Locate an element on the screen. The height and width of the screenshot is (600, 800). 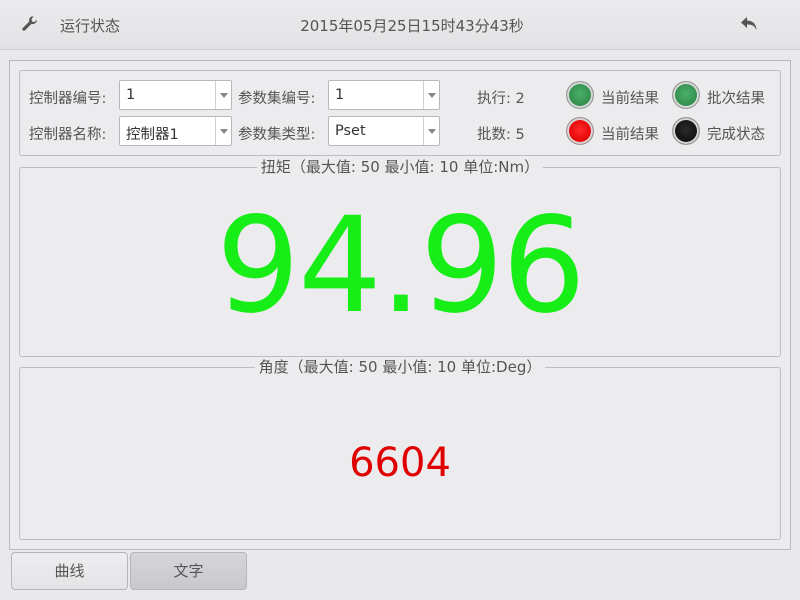
paramset-type-select: Pset is located at coordinates (384, 131).